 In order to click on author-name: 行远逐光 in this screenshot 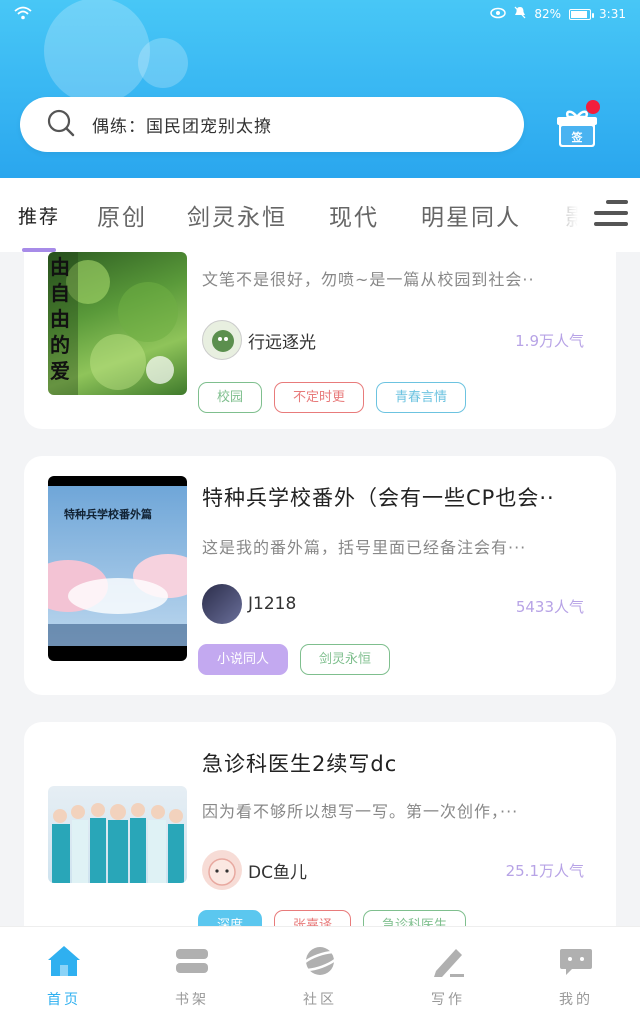, I will do `click(282, 342)`.